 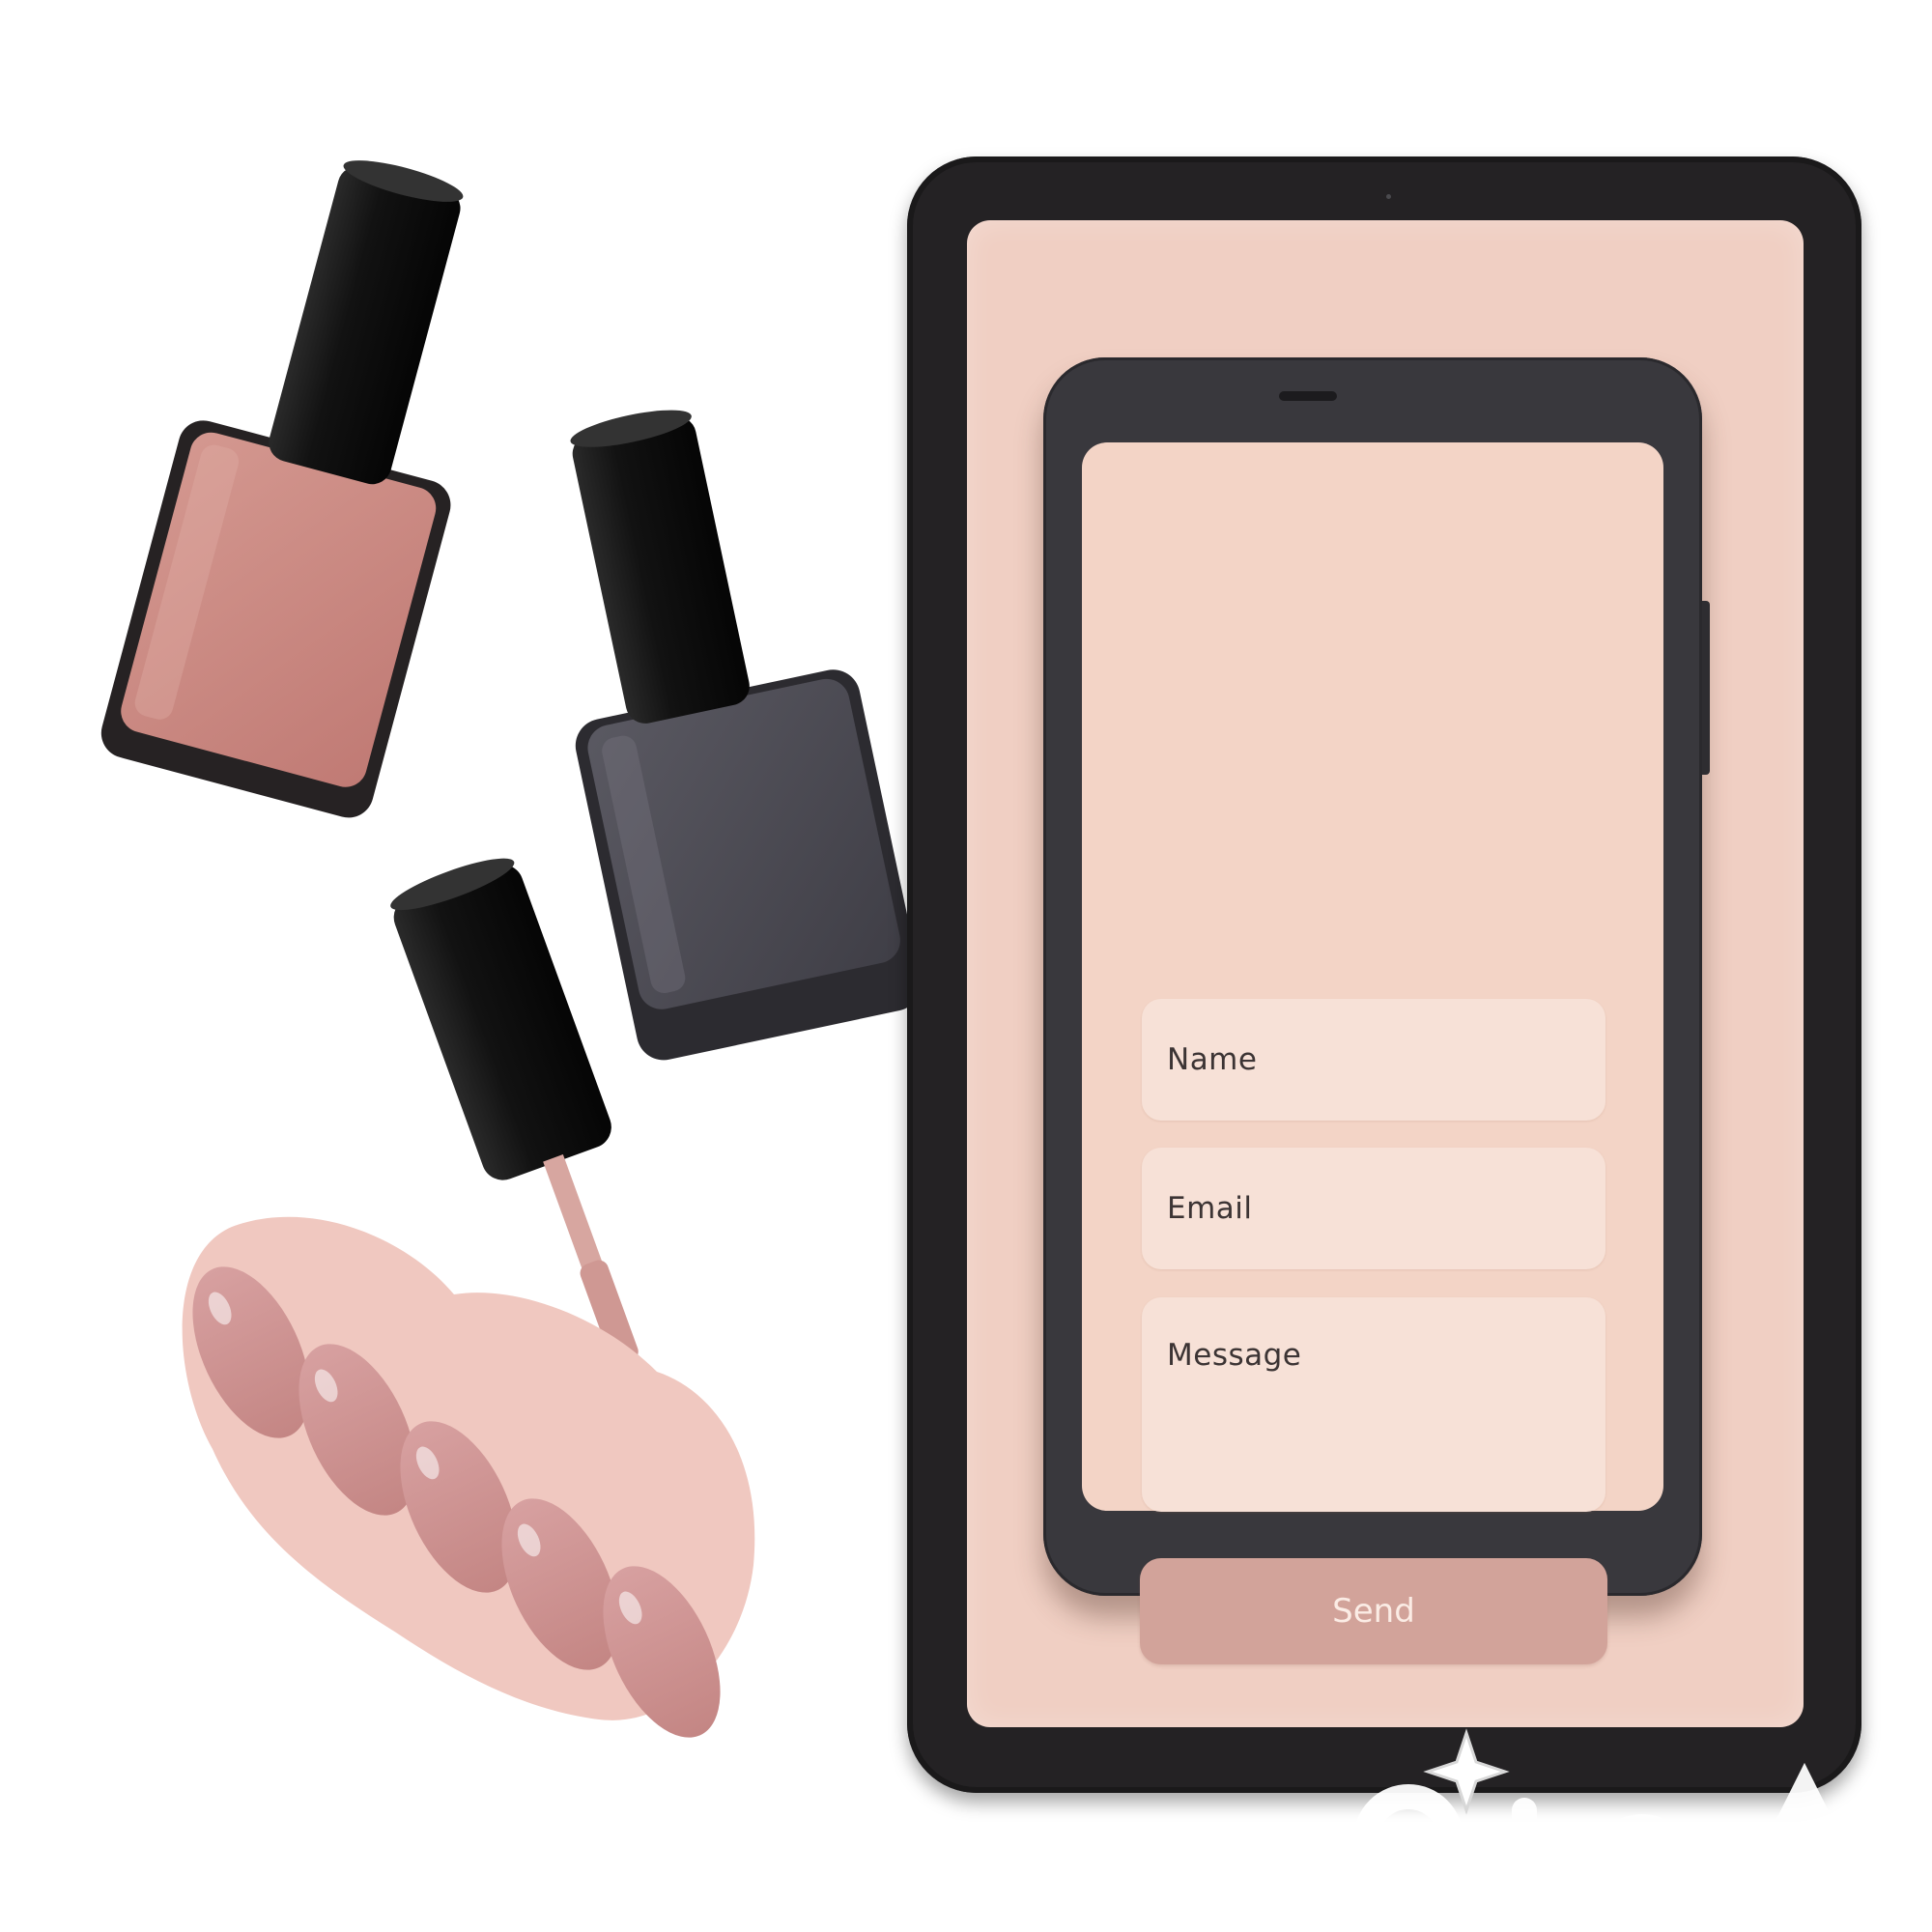 What do you see at coordinates (1212, 1059) in the screenshot?
I see `name-field-placeholder: Name` at bounding box center [1212, 1059].